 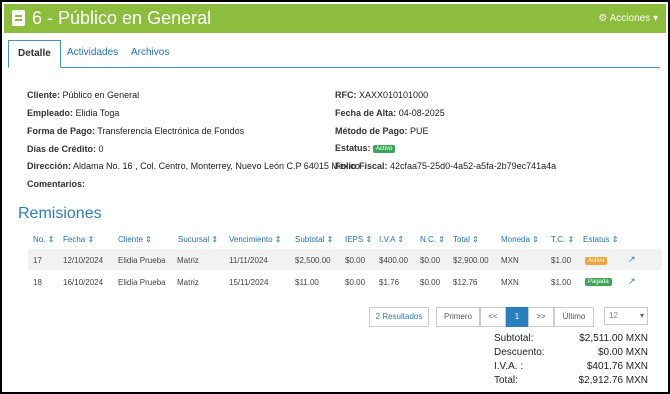 What do you see at coordinates (56, 184) in the screenshot?
I see `comentarios-label: Comentarios:` at bounding box center [56, 184].